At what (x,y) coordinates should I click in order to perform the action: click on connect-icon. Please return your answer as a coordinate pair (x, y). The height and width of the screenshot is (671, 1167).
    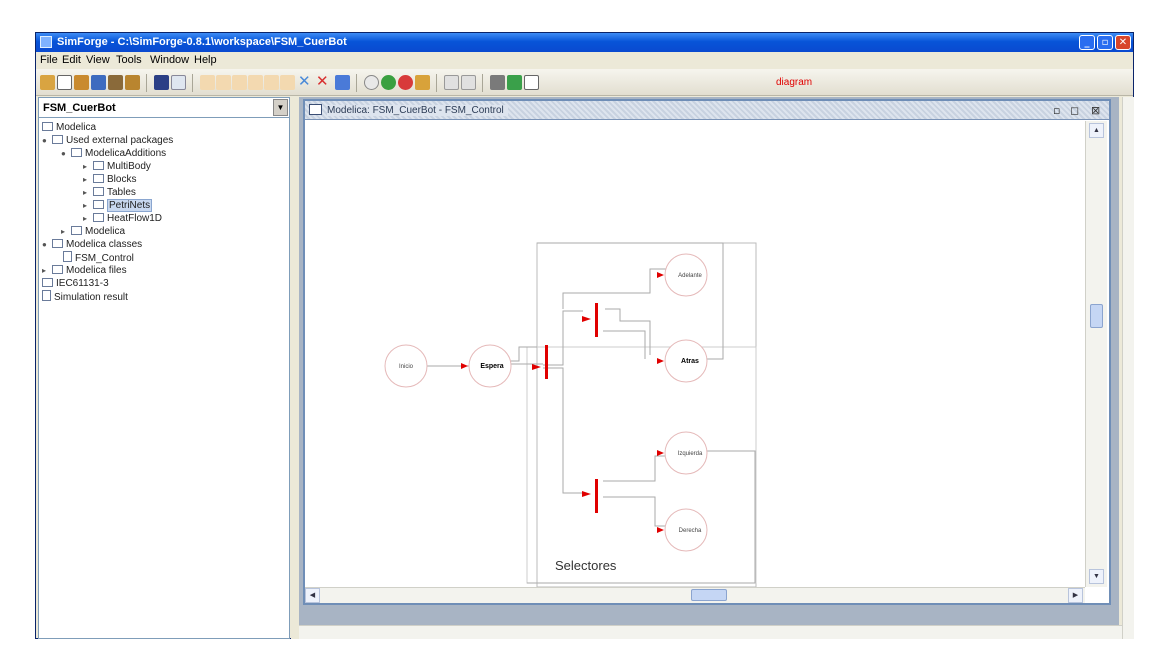
    Looking at the image, I should click on (468, 82).